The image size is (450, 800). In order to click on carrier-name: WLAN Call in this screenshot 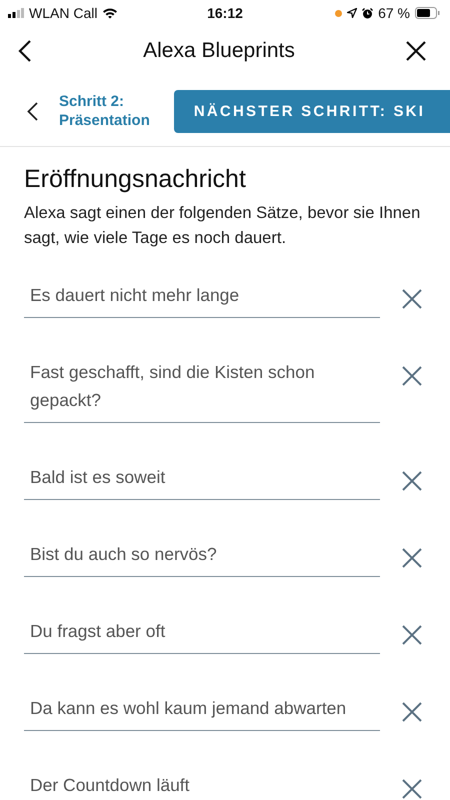, I will do `click(63, 13)`.